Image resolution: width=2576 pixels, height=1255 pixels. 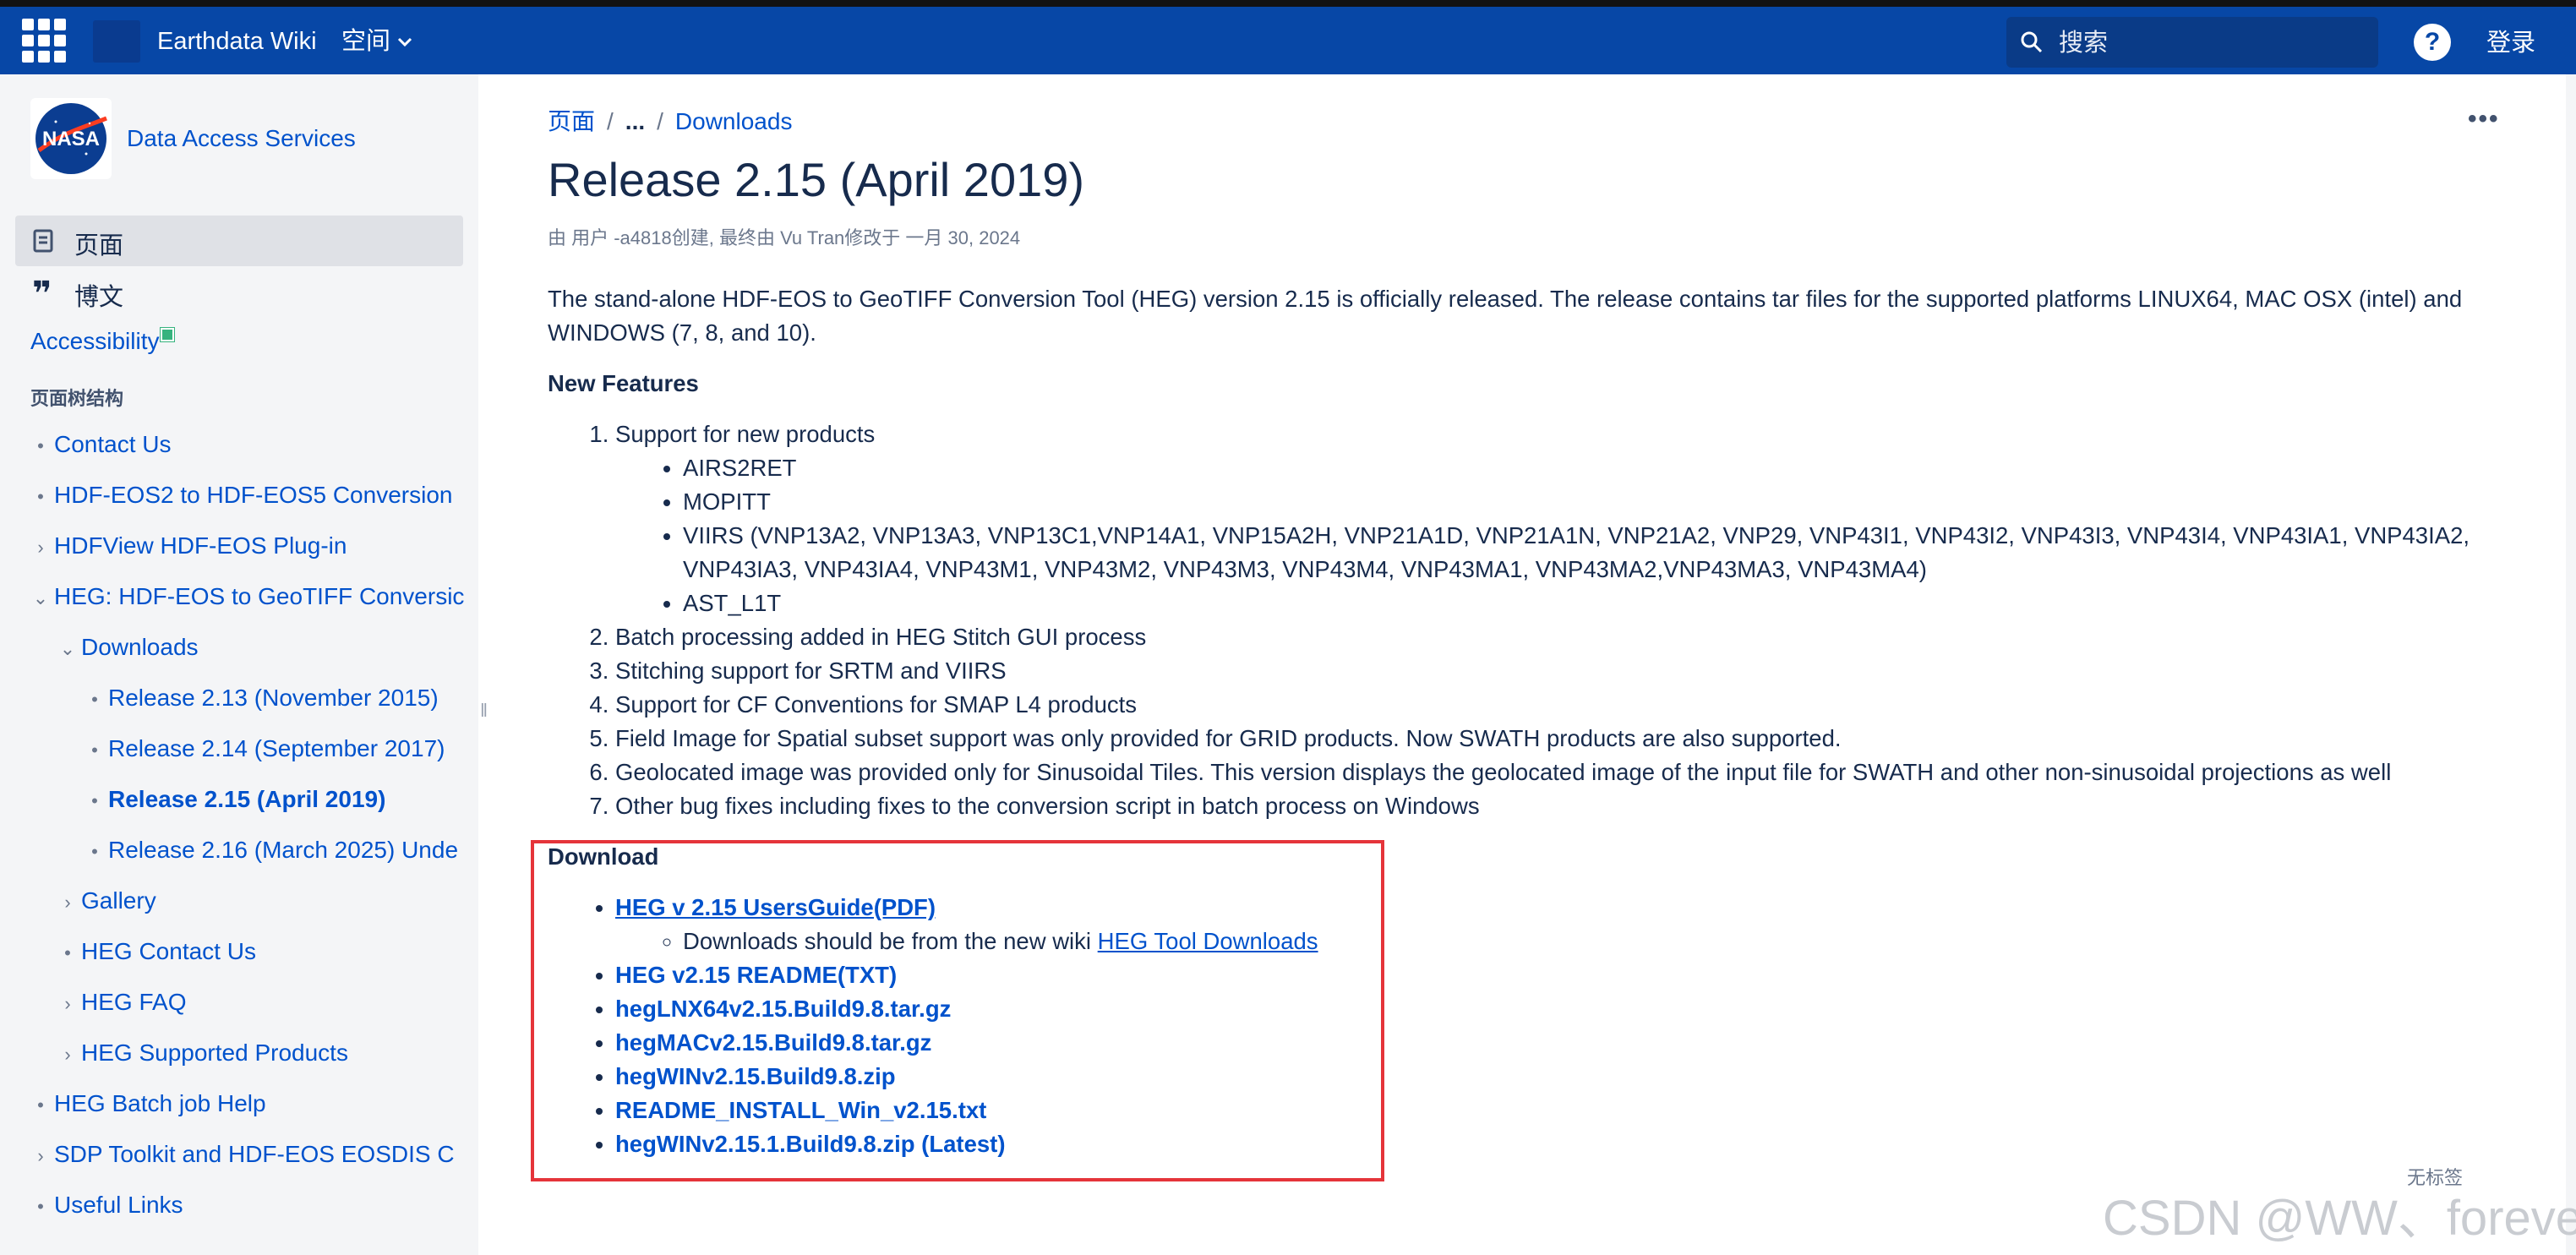 I want to click on tree-item-label: Release 2.15 (April 2019), so click(x=247, y=799).